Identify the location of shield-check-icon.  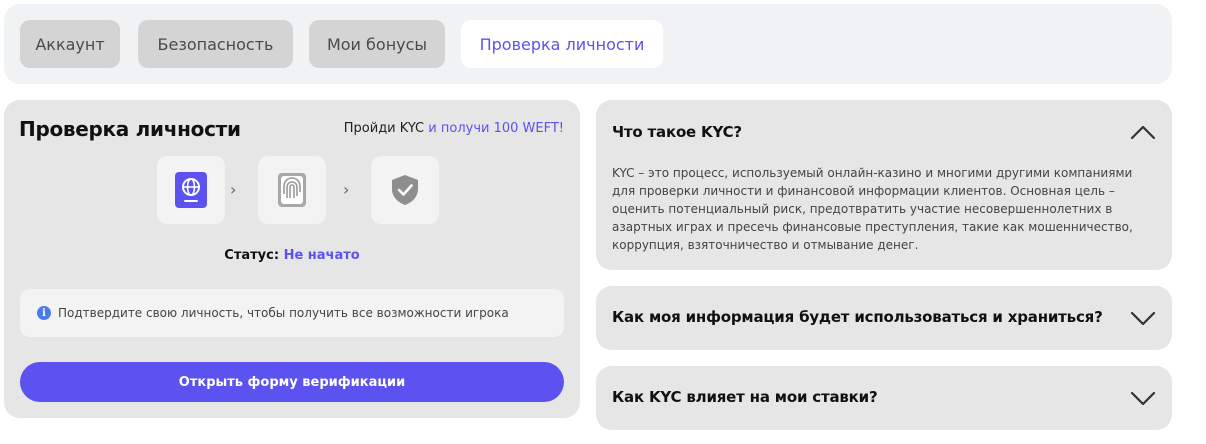
(405, 190).